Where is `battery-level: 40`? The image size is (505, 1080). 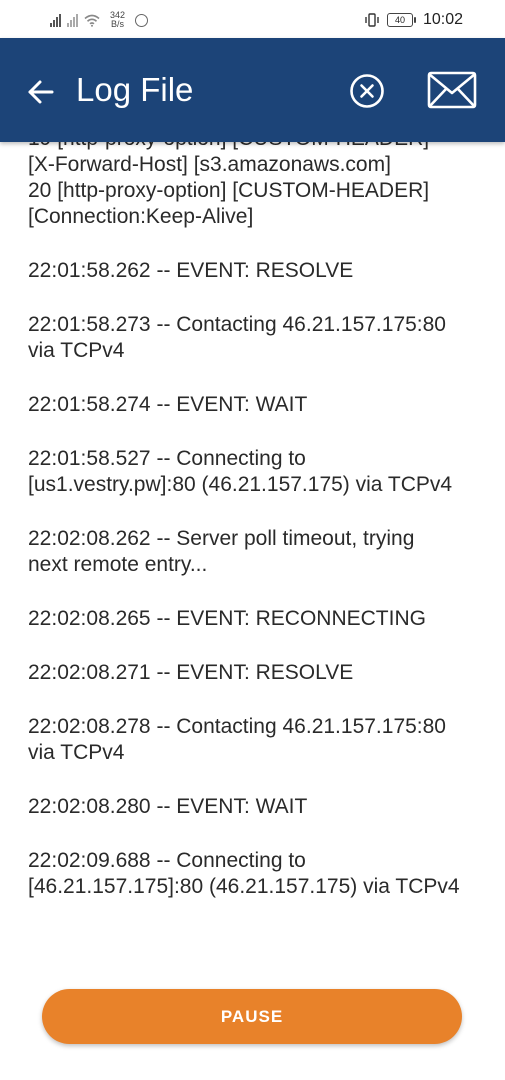 battery-level: 40 is located at coordinates (399, 20).